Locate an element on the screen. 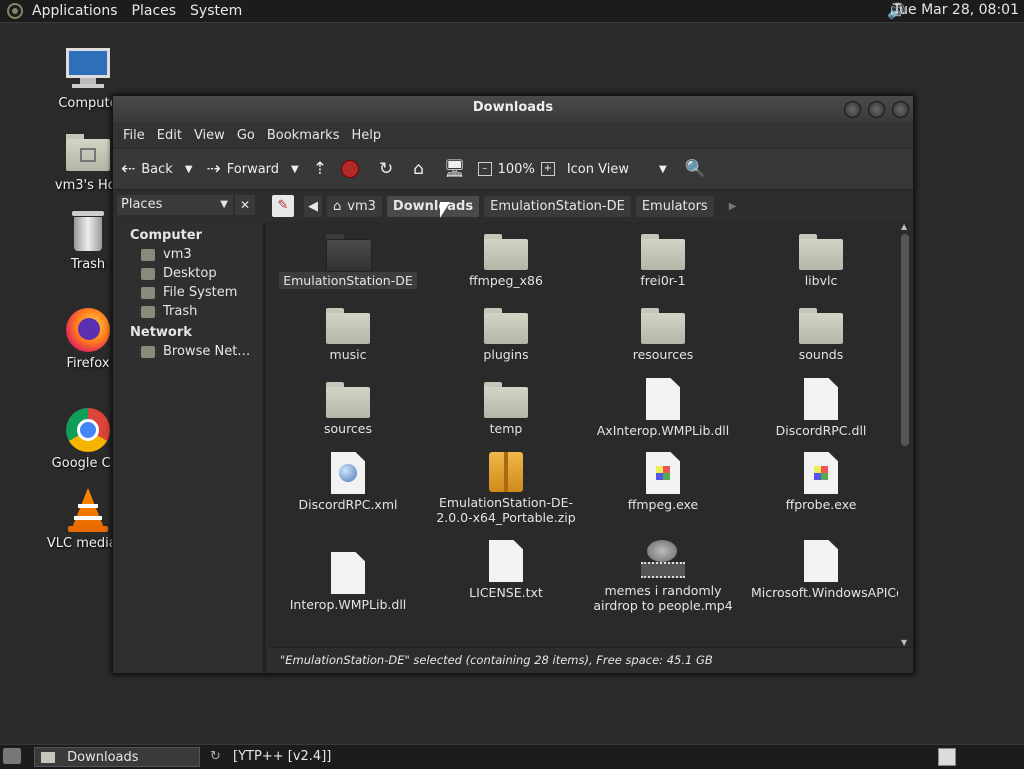 The width and height of the screenshot is (1024, 769). file-item: EmulationStation-DE is located at coordinates (348, 261).